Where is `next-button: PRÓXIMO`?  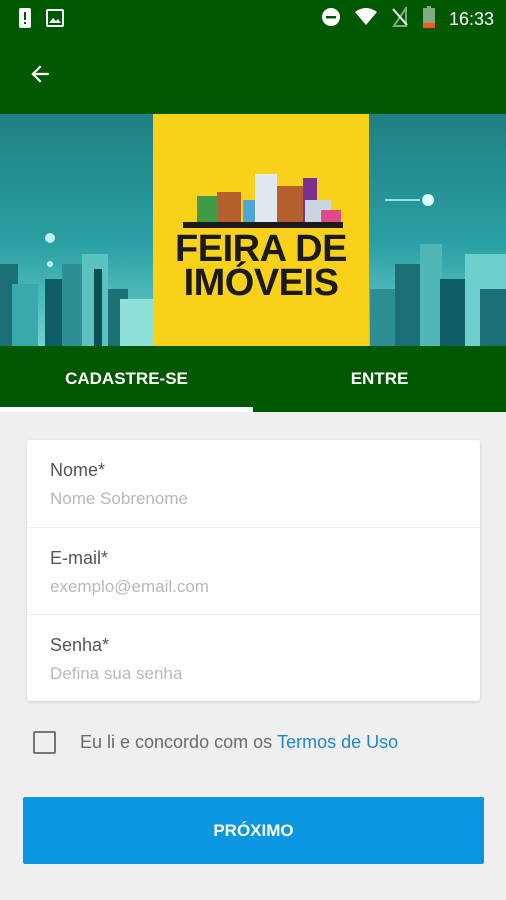
next-button: PRÓXIMO is located at coordinates (253, 830).